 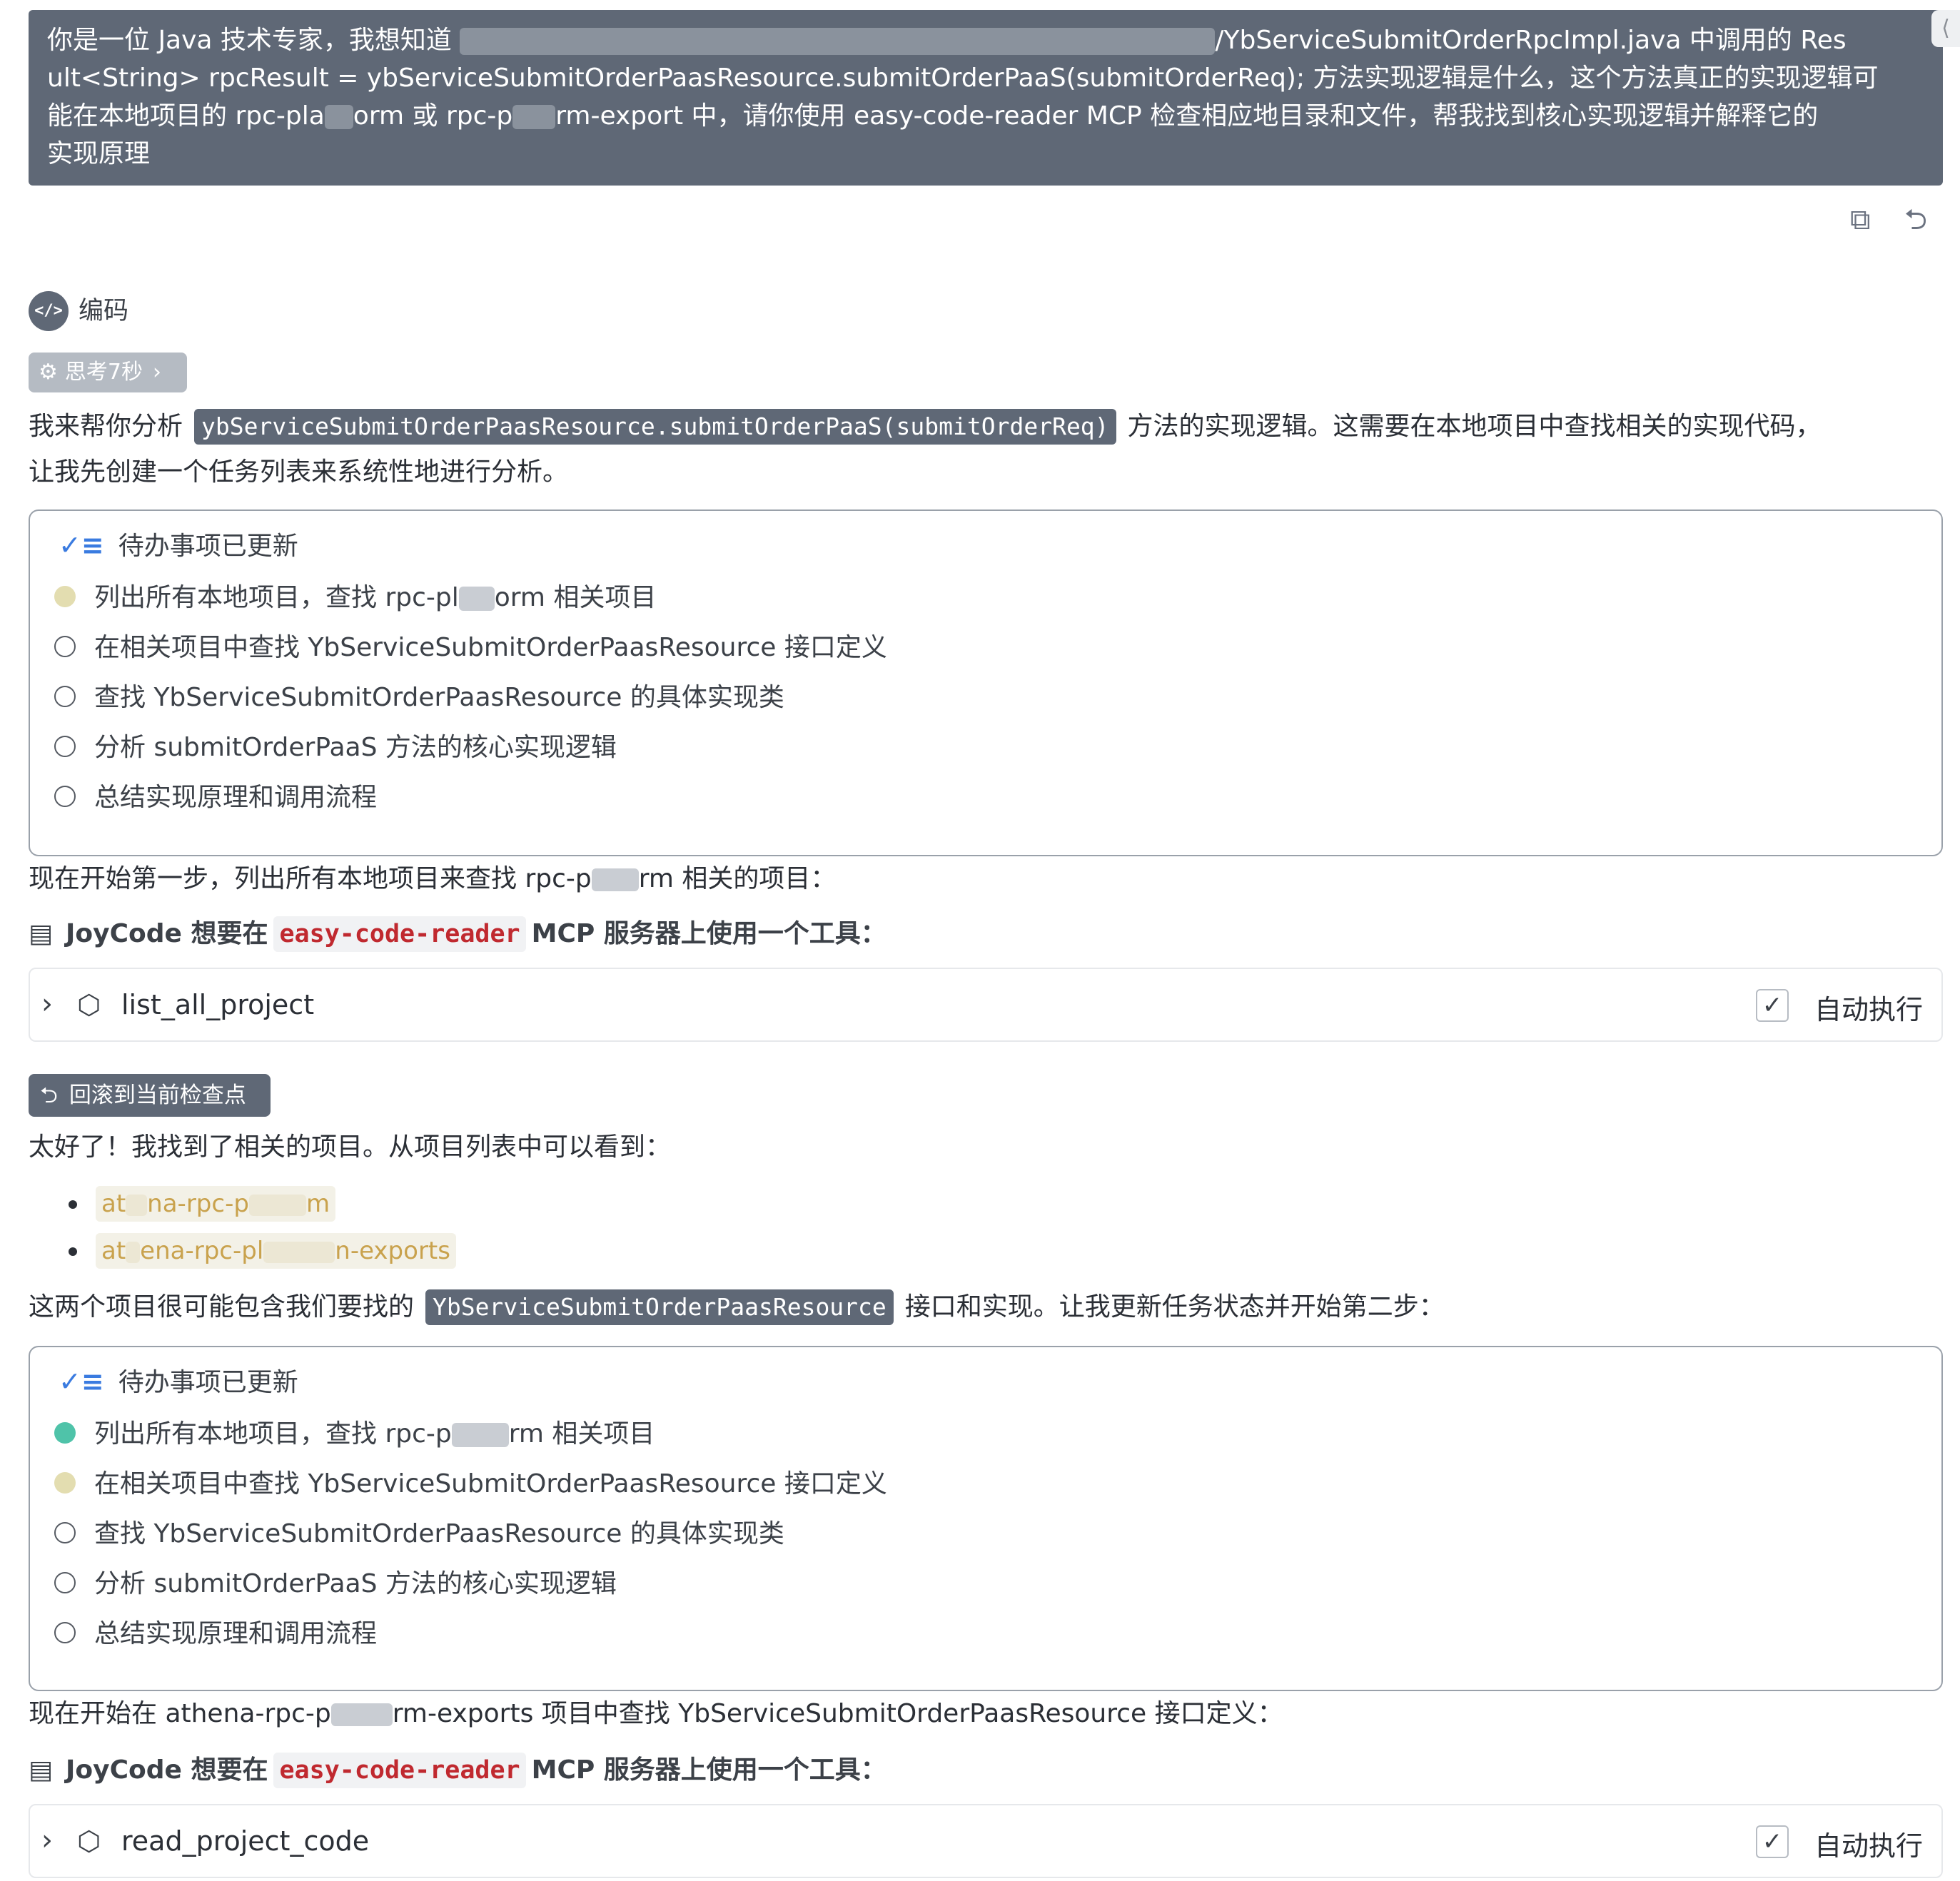 I want to click on mcp-server-name: easy-code-reader, so click(x=399, y=1771).